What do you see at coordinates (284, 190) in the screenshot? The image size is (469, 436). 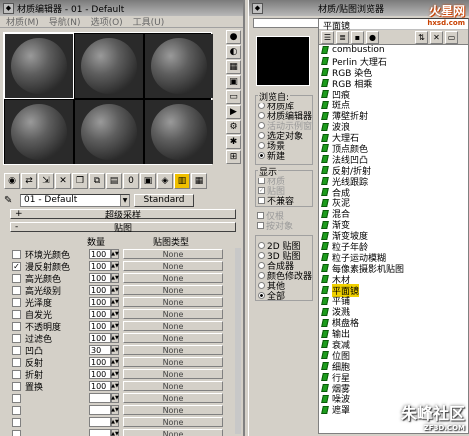 I see `show-option: ✓ 贴图` at bounding box center [284, 190].